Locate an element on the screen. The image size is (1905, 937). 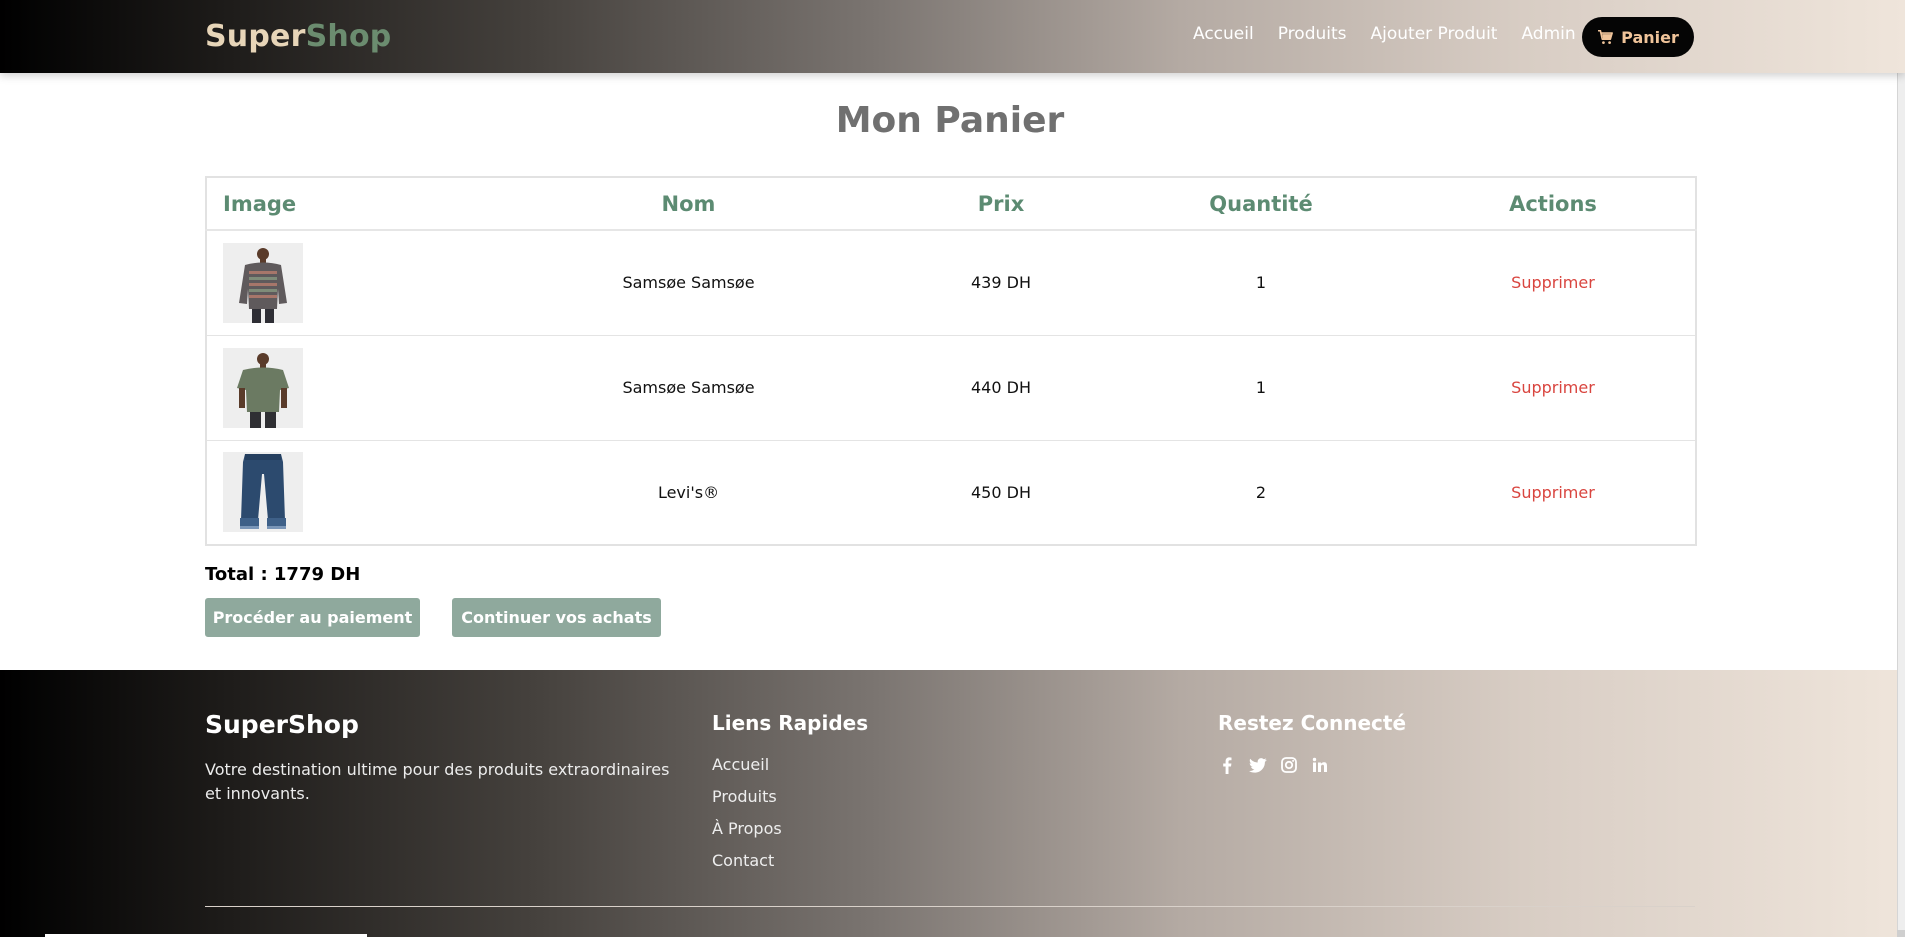
vertical-scrollbar is located at coordinates (1901, 468).